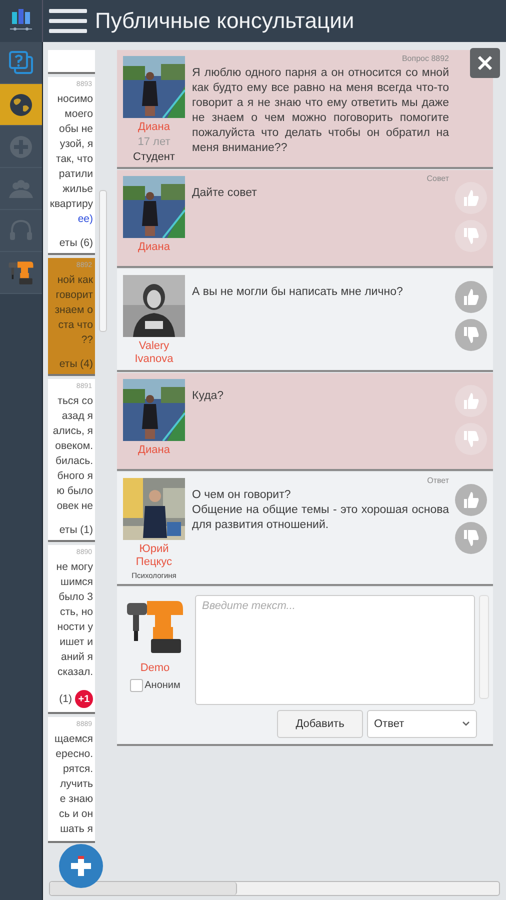 The width and height of the screenshot is (506, 900). I want to click on question-text: ались, я, so click(72, 431).